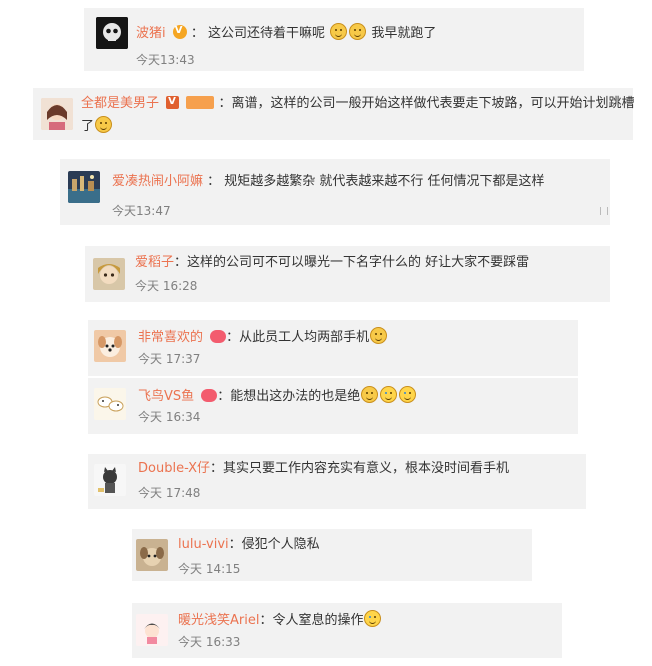  I want to click on comment-time: 今天 17:48, so click(169, 493).